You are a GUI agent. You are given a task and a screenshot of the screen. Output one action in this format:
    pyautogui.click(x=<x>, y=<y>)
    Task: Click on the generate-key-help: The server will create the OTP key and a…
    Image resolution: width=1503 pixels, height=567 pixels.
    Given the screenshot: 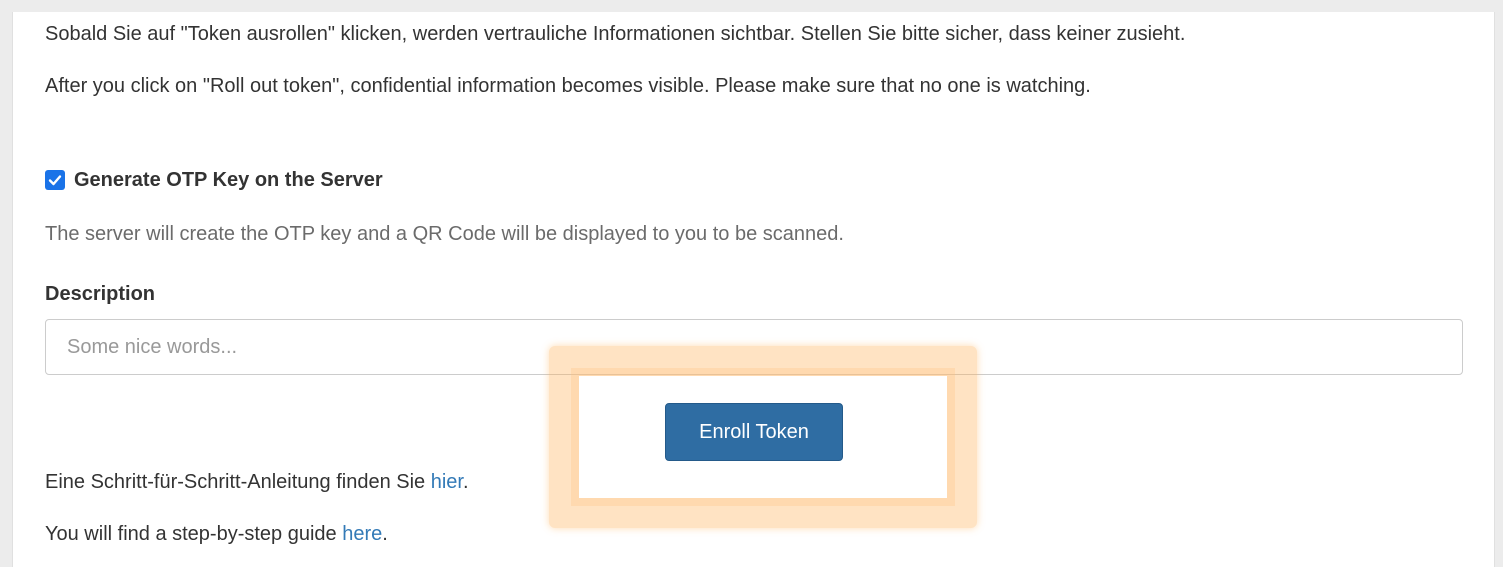 What is the action you would take?
    pyautogui.click(x=444, y=234)
    